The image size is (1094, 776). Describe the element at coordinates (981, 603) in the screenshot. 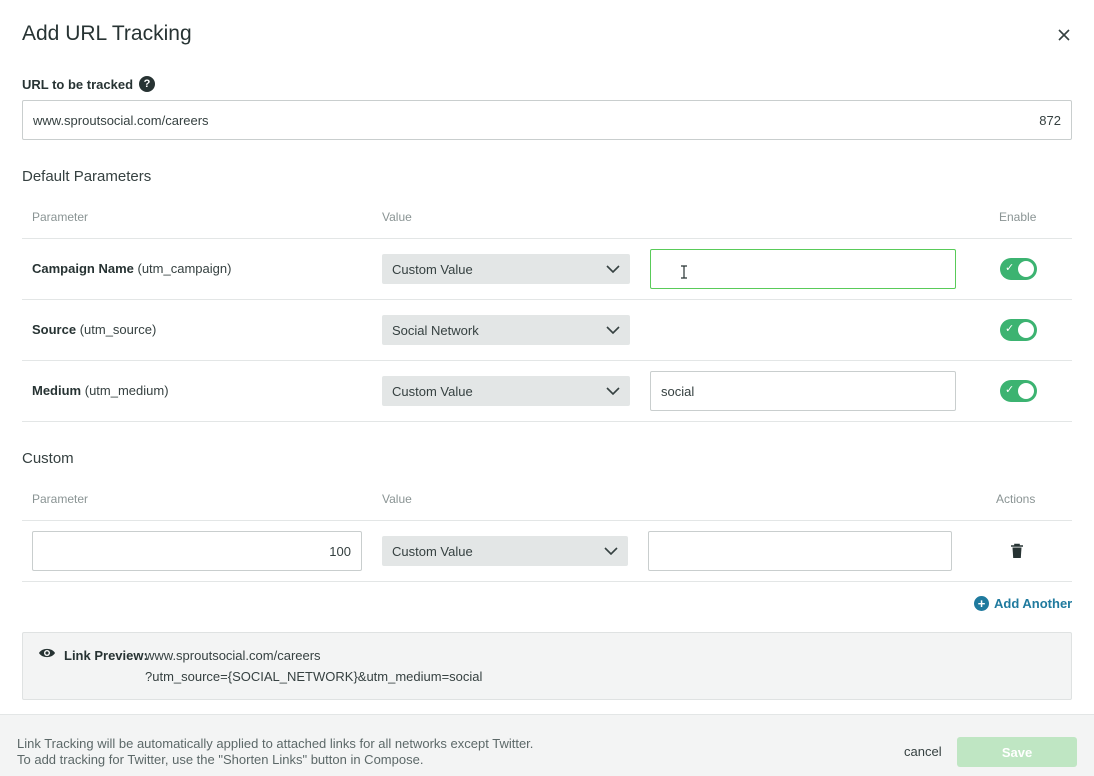

I see `plus-circle-icon: +` at that location.